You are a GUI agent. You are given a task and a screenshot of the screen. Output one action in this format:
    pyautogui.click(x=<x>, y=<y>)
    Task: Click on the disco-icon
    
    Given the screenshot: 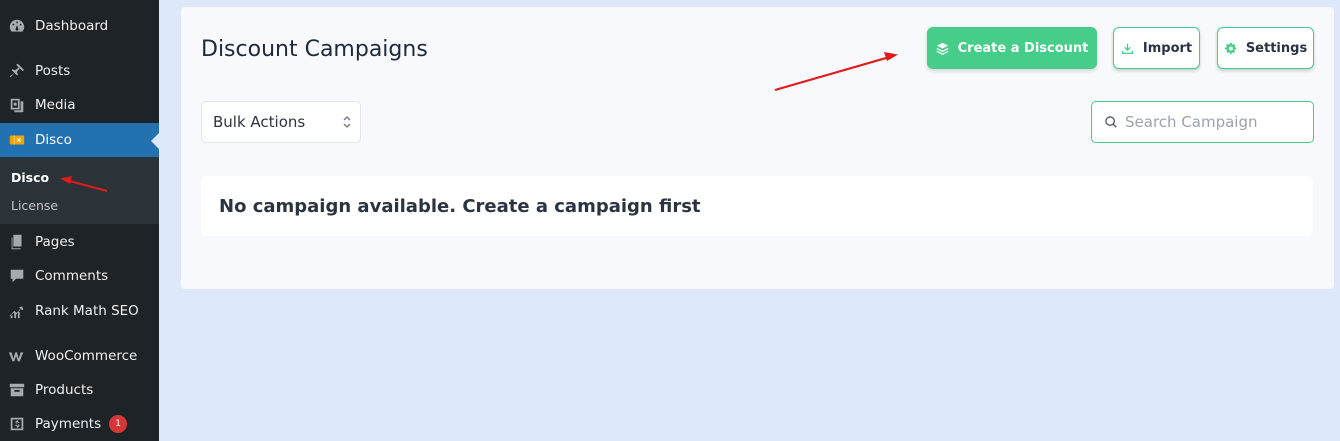 What is the action you would take?
    pyautogui.click(x=17, y=140)
    